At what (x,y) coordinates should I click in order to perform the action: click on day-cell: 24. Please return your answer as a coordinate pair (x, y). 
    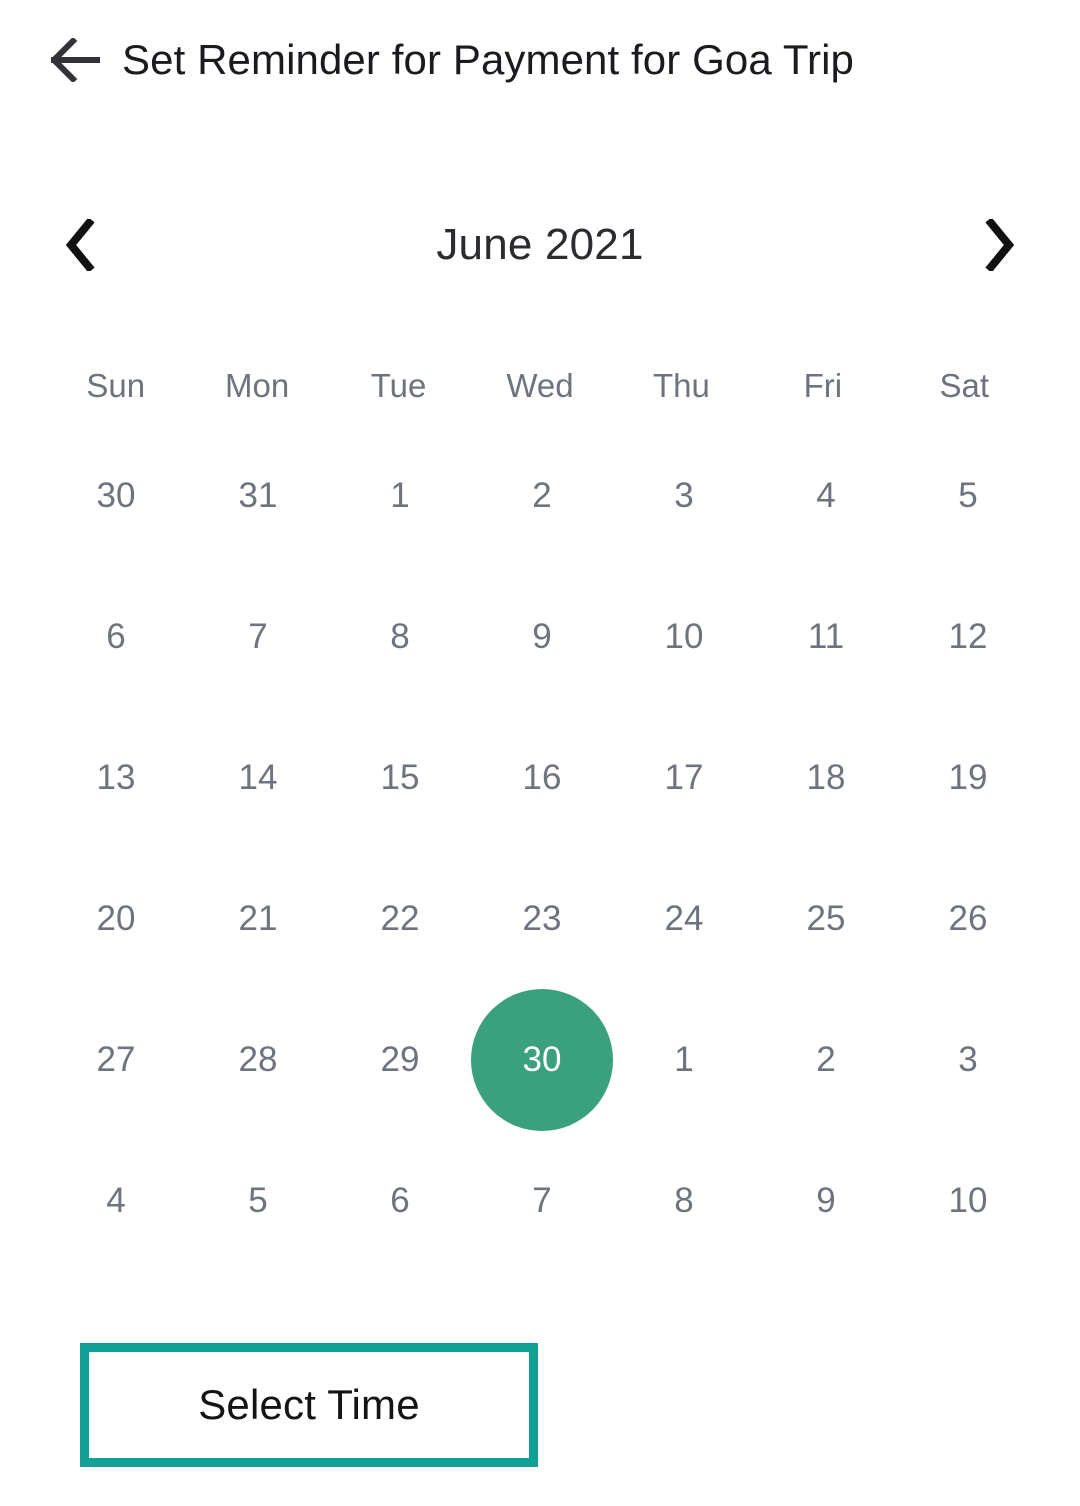
    Looking at the image, I should click on (684, 918).